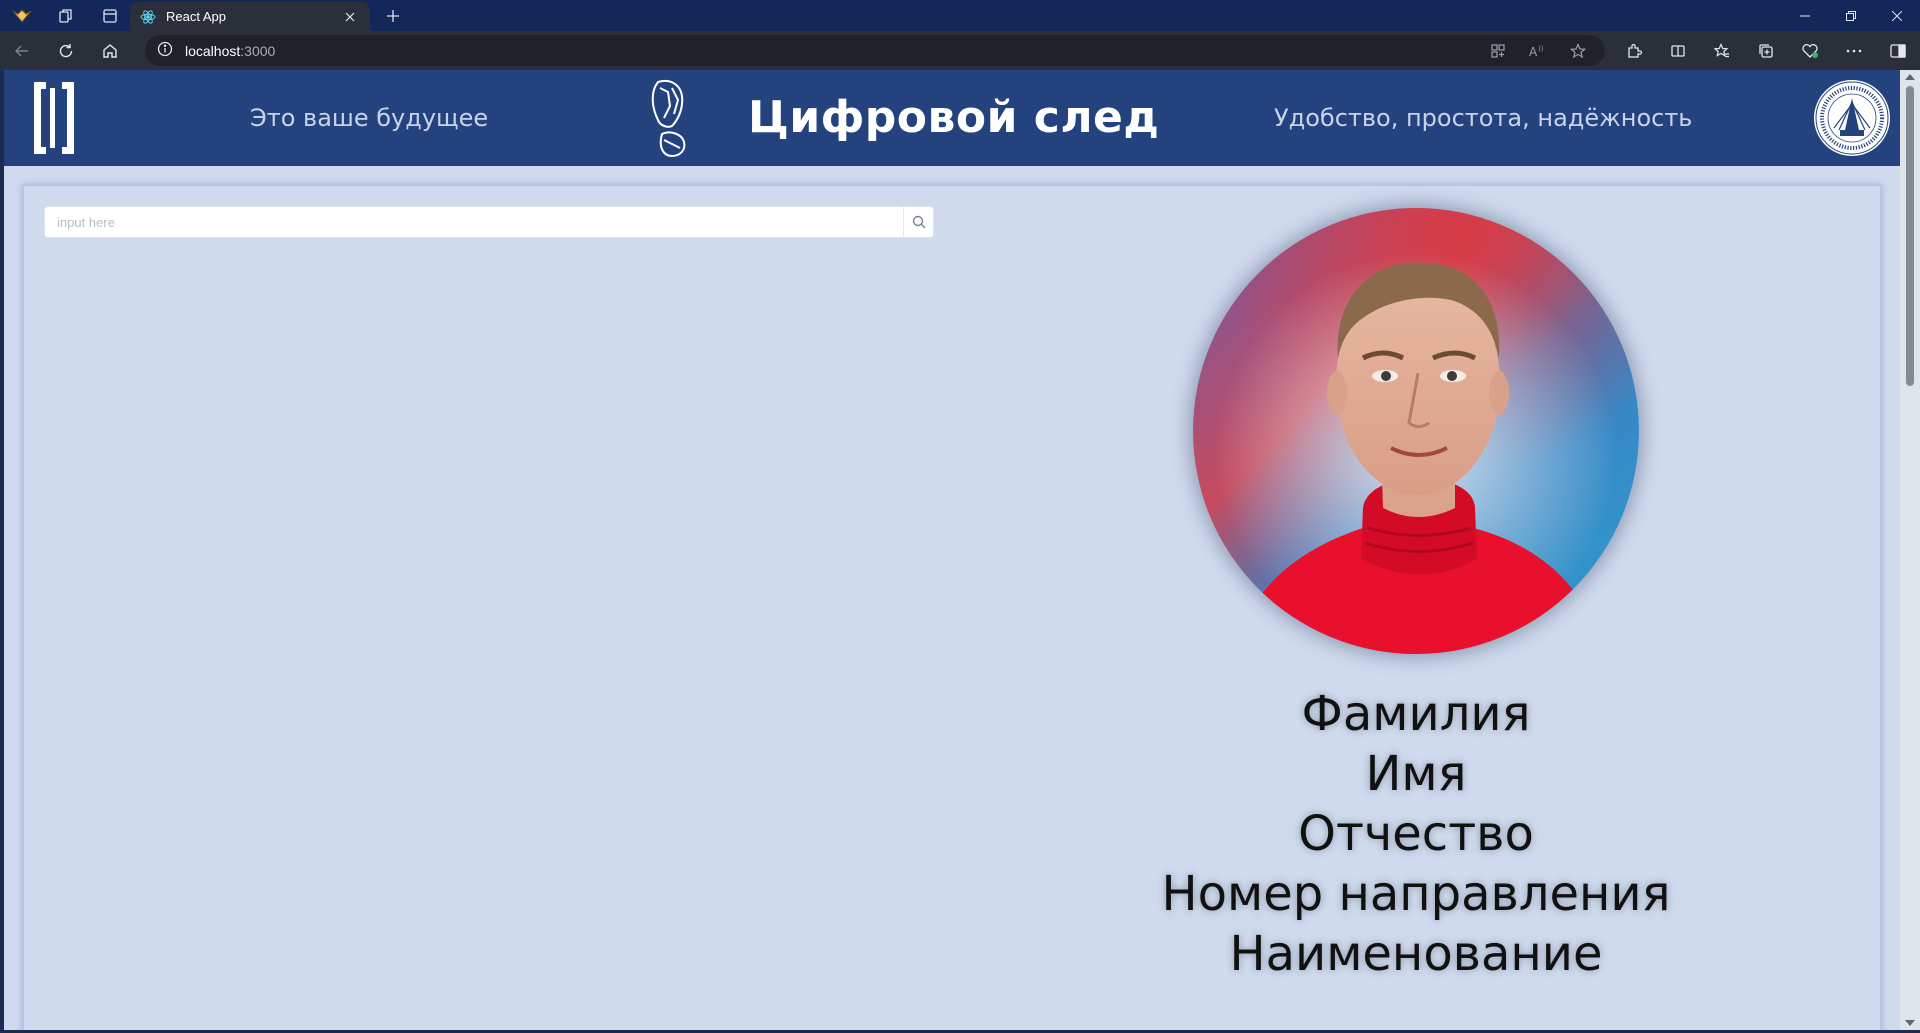 The image size is (1920, 1033). I want to click on scroll-thumb, so click(1910, 236).